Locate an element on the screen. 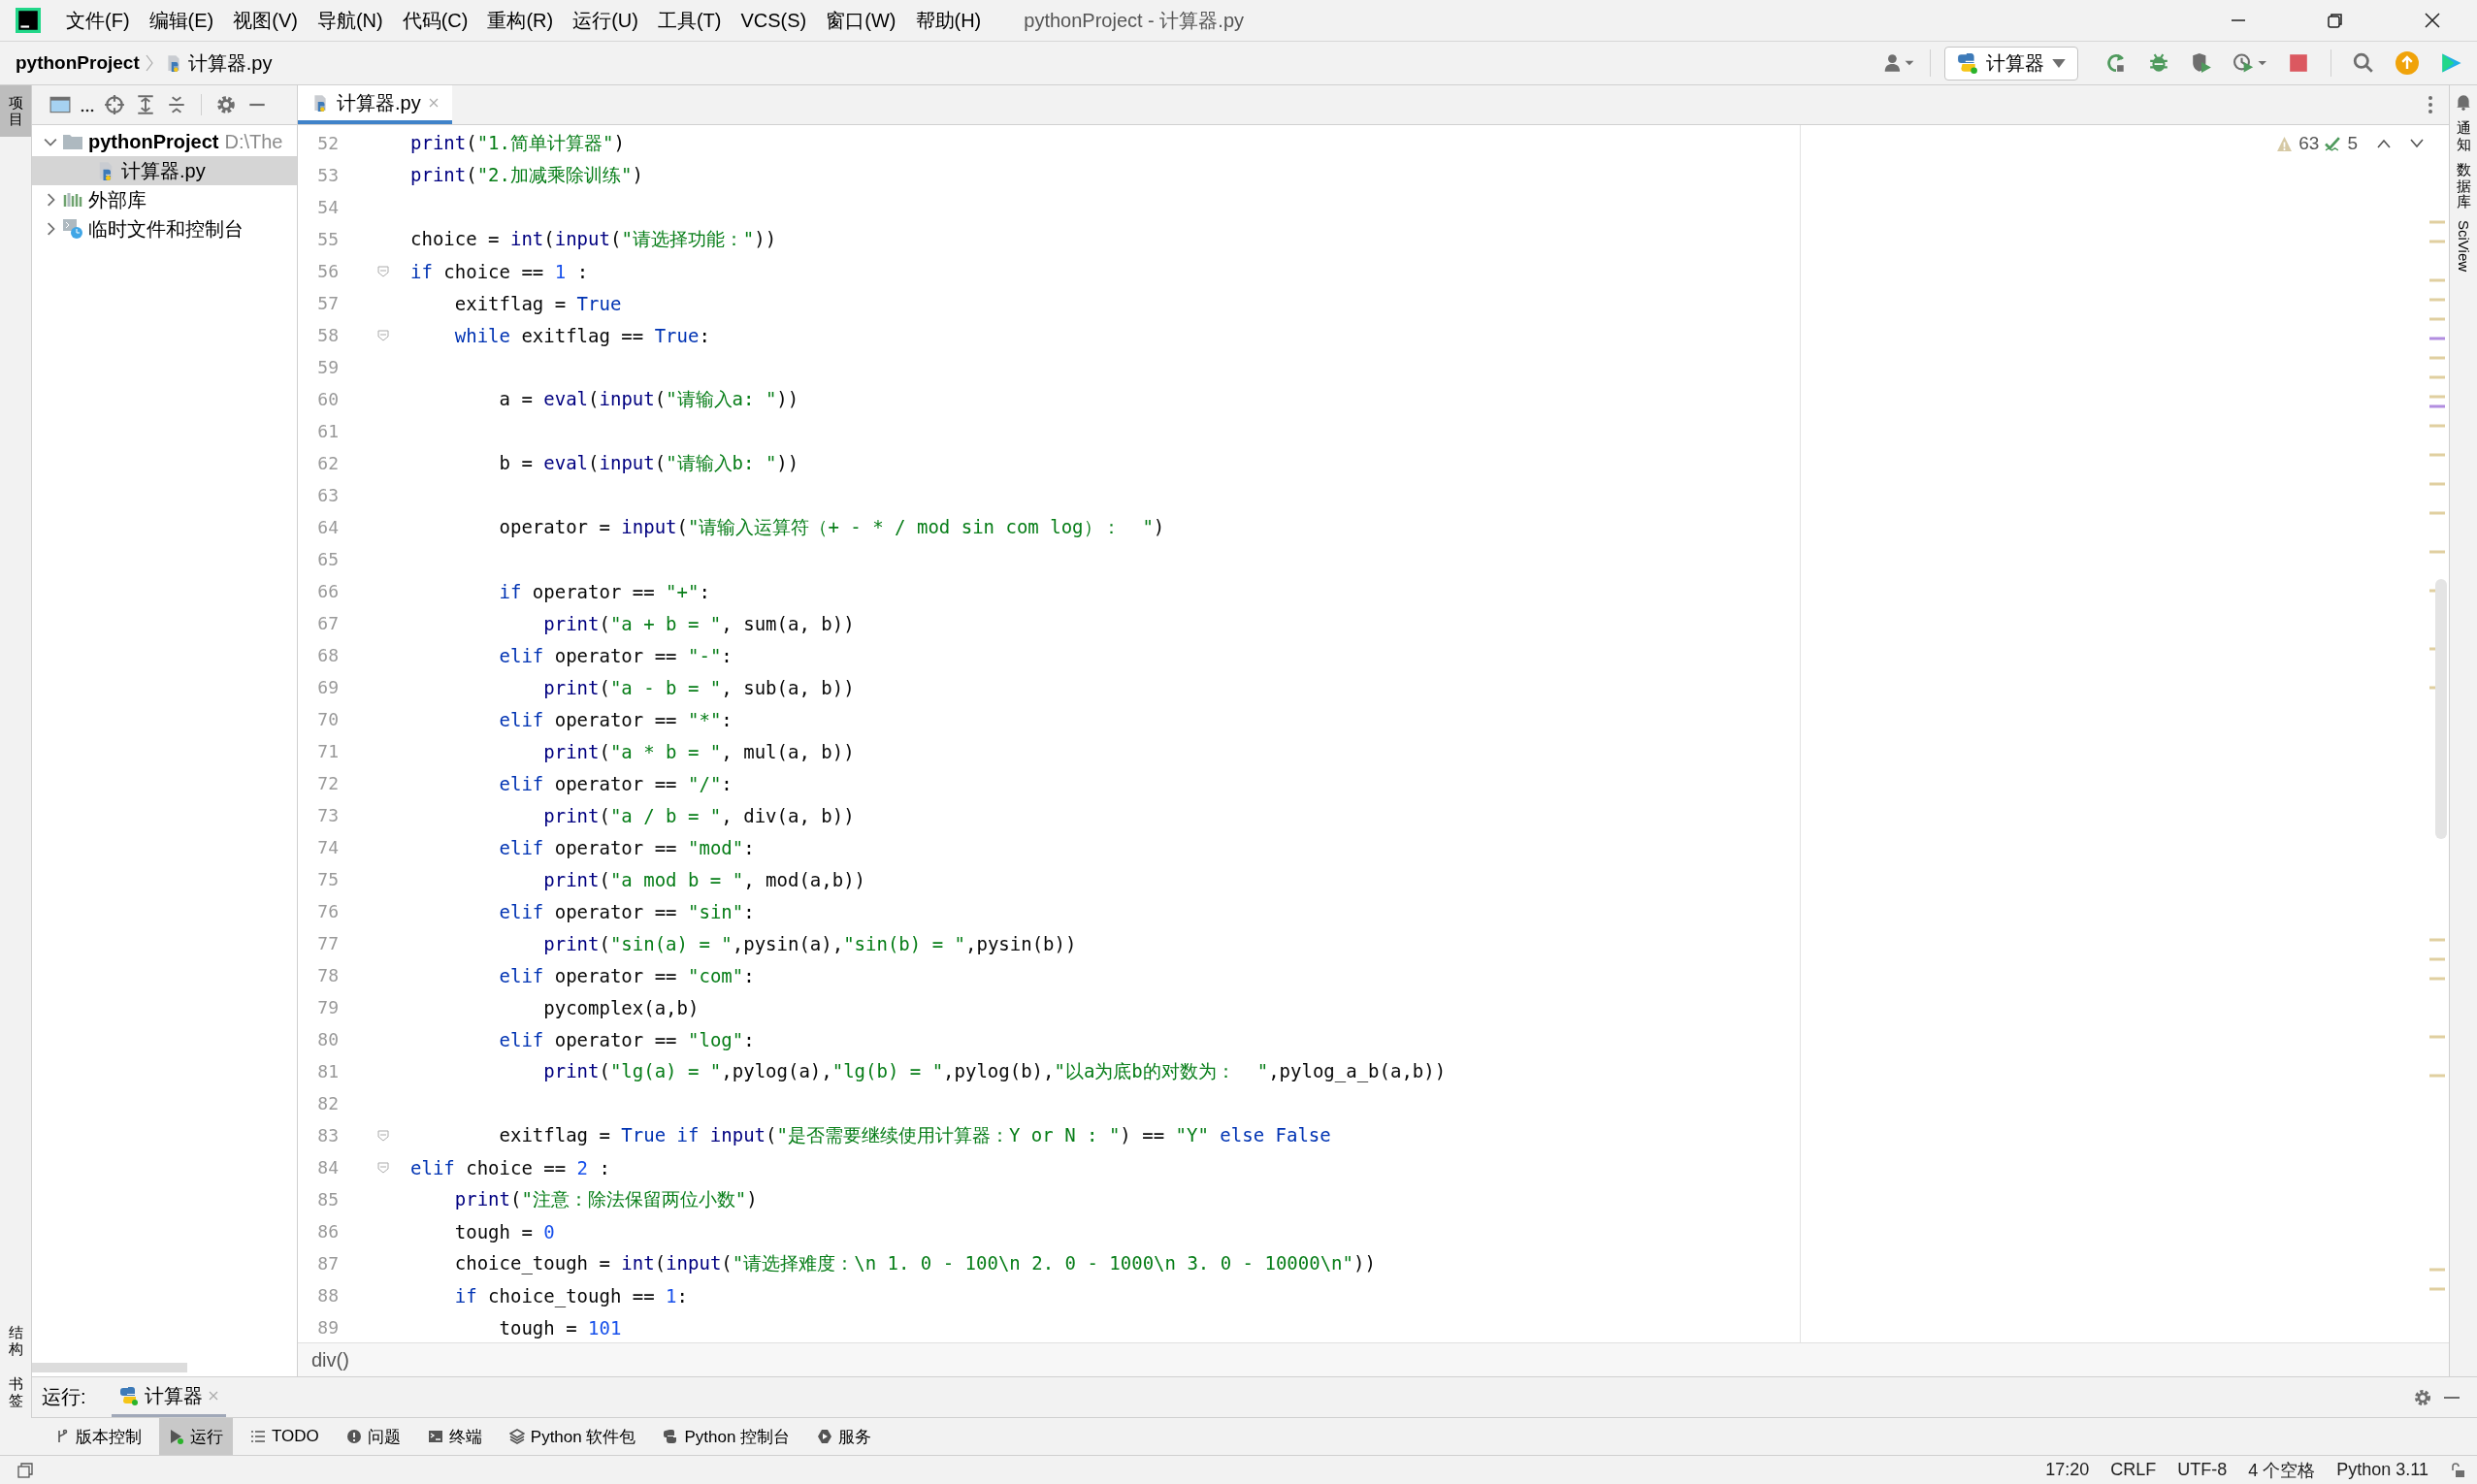 This screenshot has height=1484, width=2477. tool-window-button: 服务 is located at coordinates (844, 1436).